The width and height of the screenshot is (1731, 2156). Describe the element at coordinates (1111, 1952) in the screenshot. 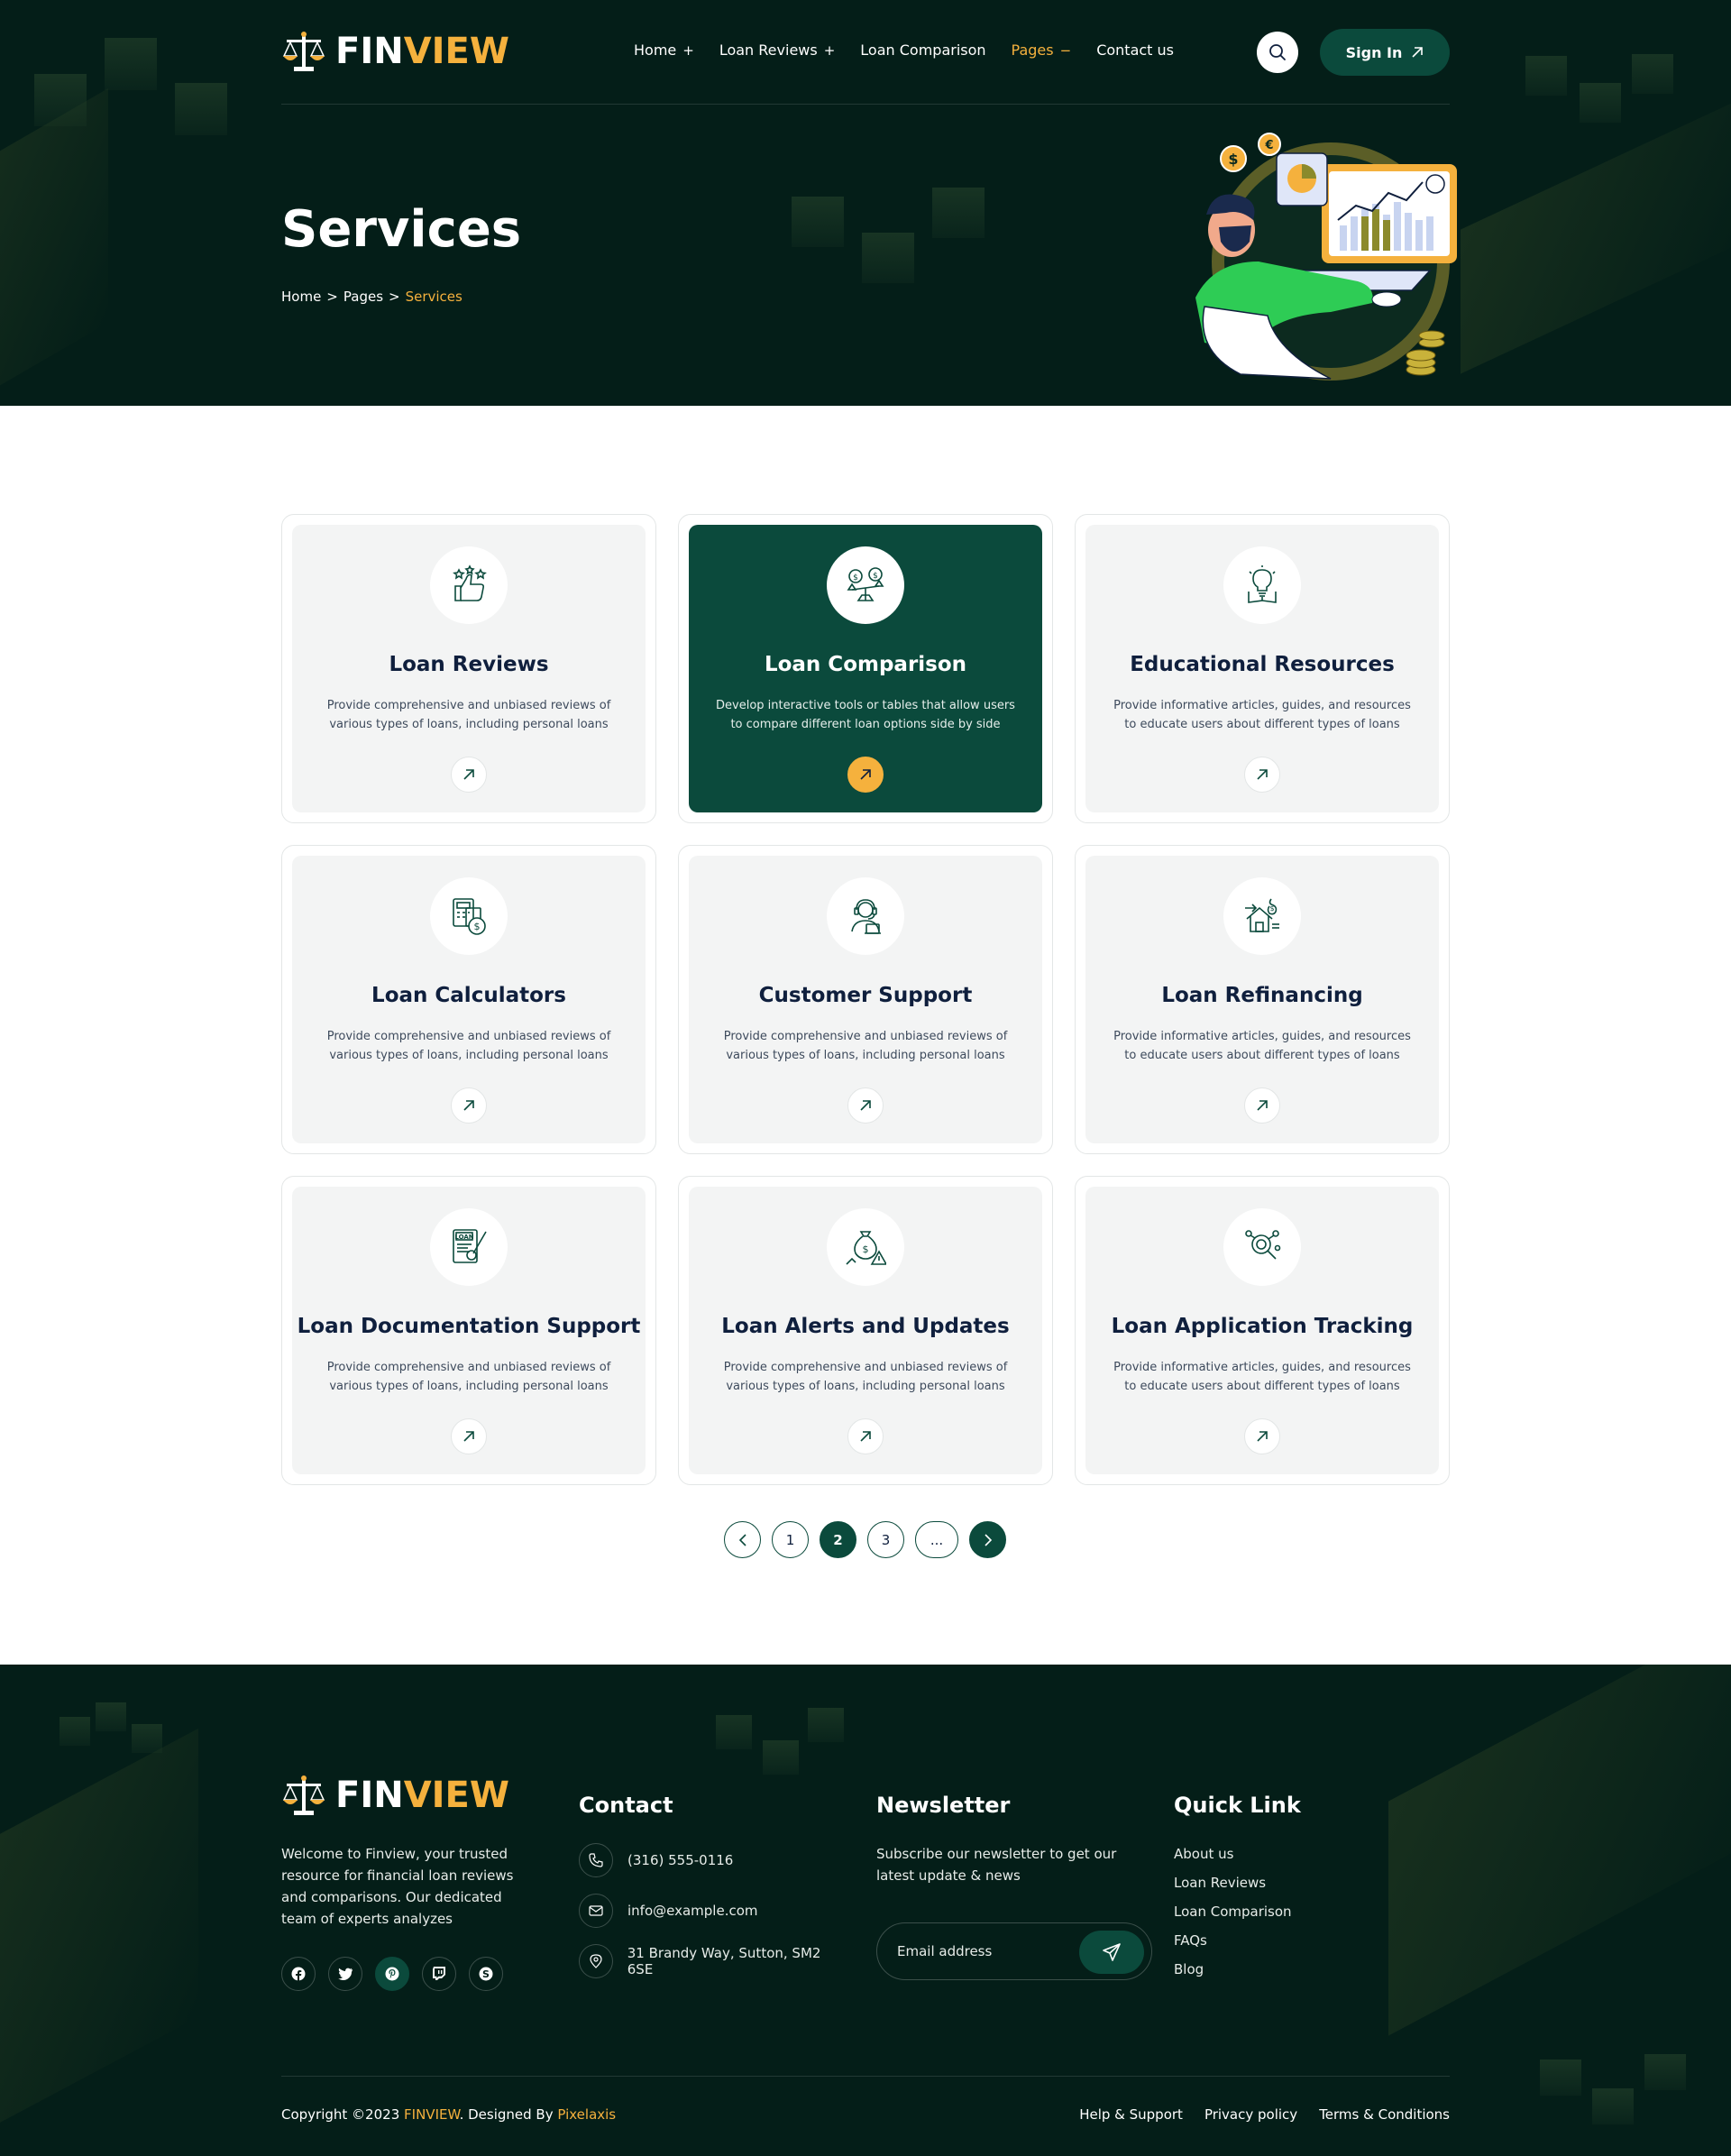

I see `newsletter-submit-button` at that location.